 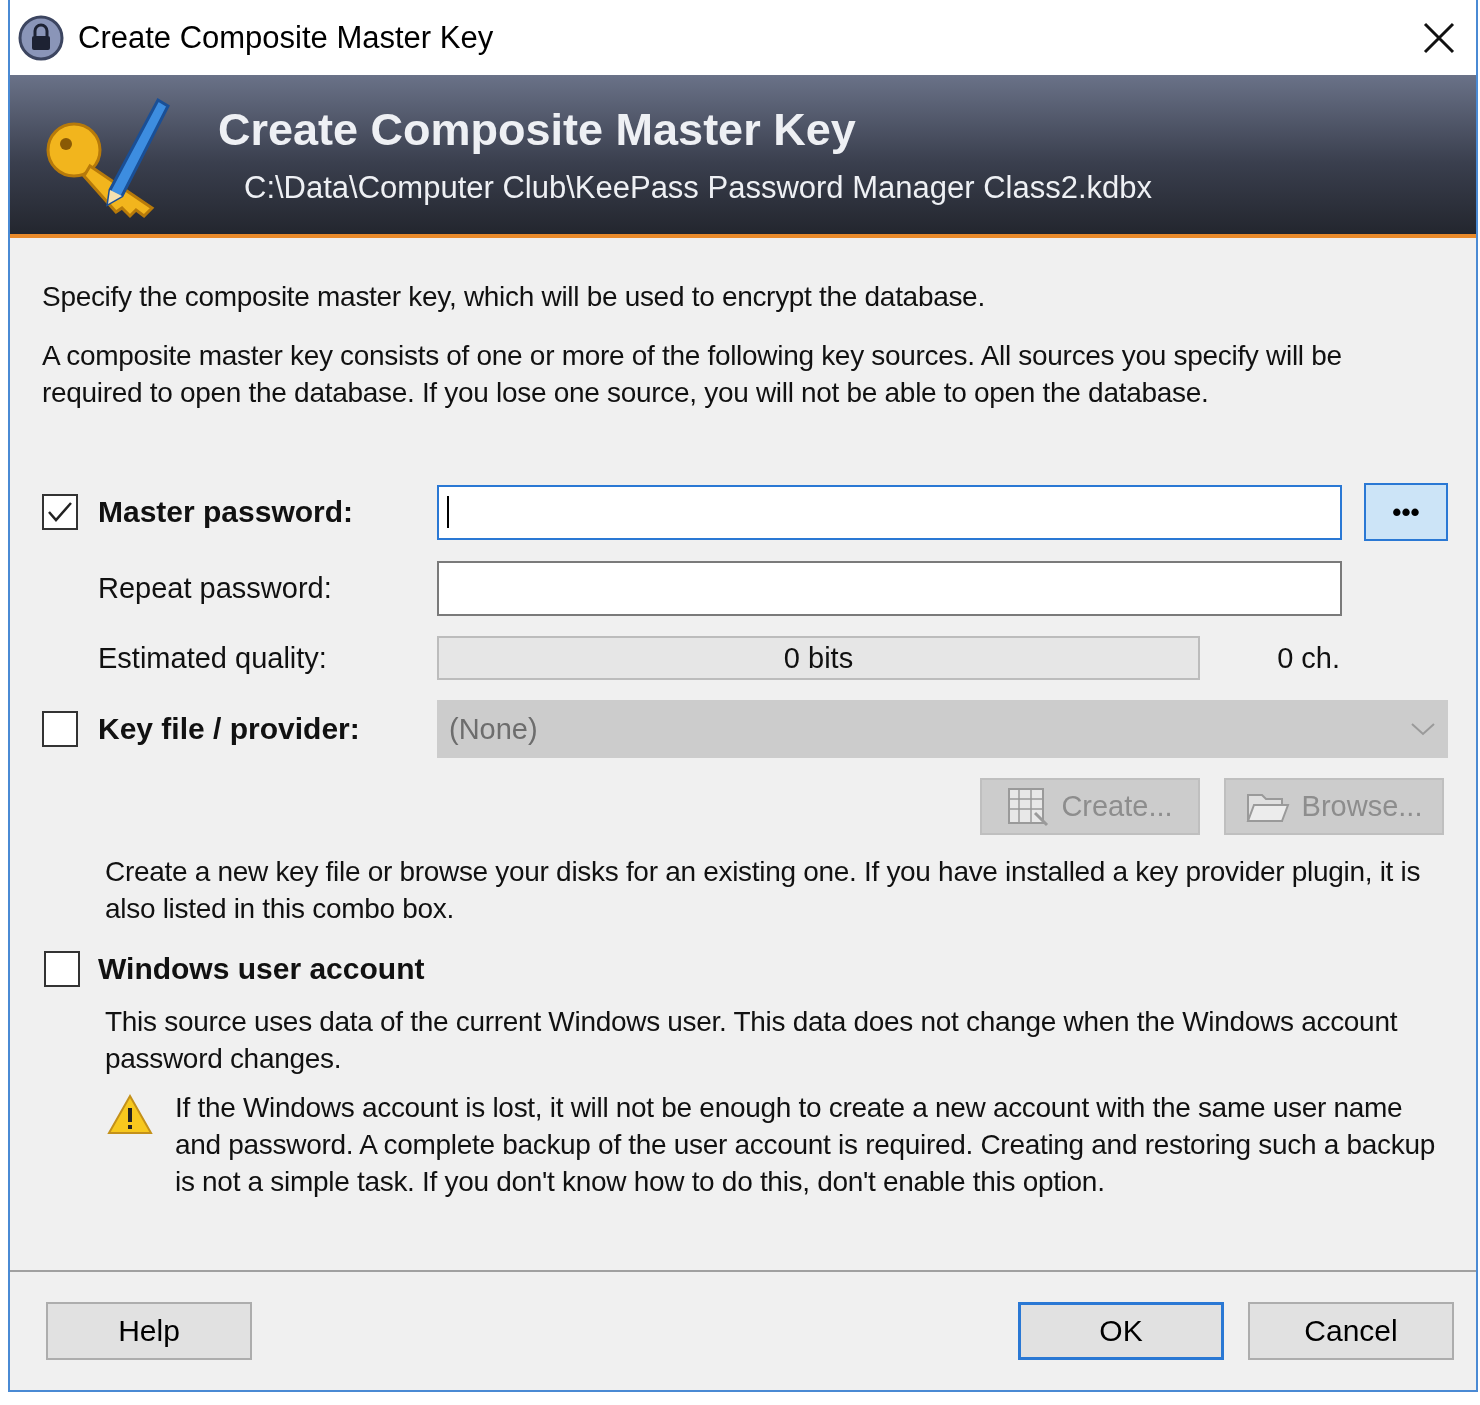 I want to click on windows-account-description: This source uses data of the current Windows user. This data does not change when the Windows account password changes., so click(x=752, y=1040).